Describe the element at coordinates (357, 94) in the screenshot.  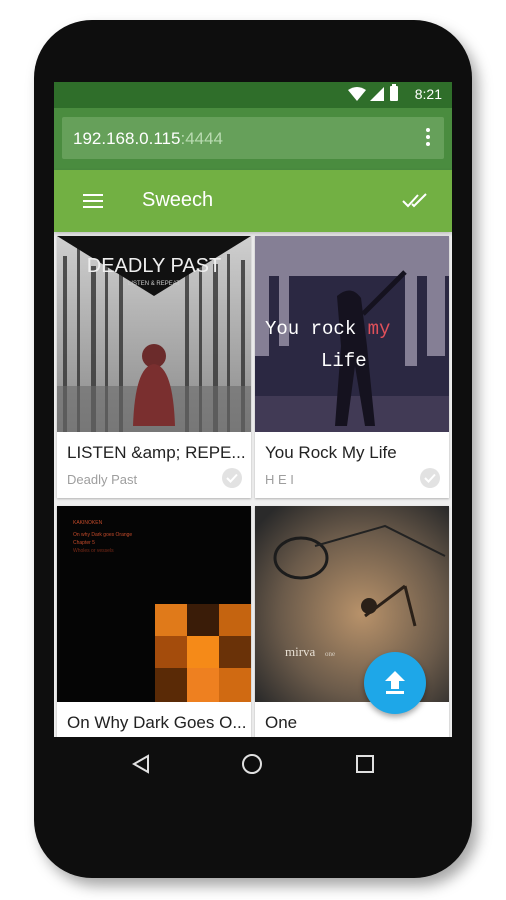
I see `wifi-icon` at that location.